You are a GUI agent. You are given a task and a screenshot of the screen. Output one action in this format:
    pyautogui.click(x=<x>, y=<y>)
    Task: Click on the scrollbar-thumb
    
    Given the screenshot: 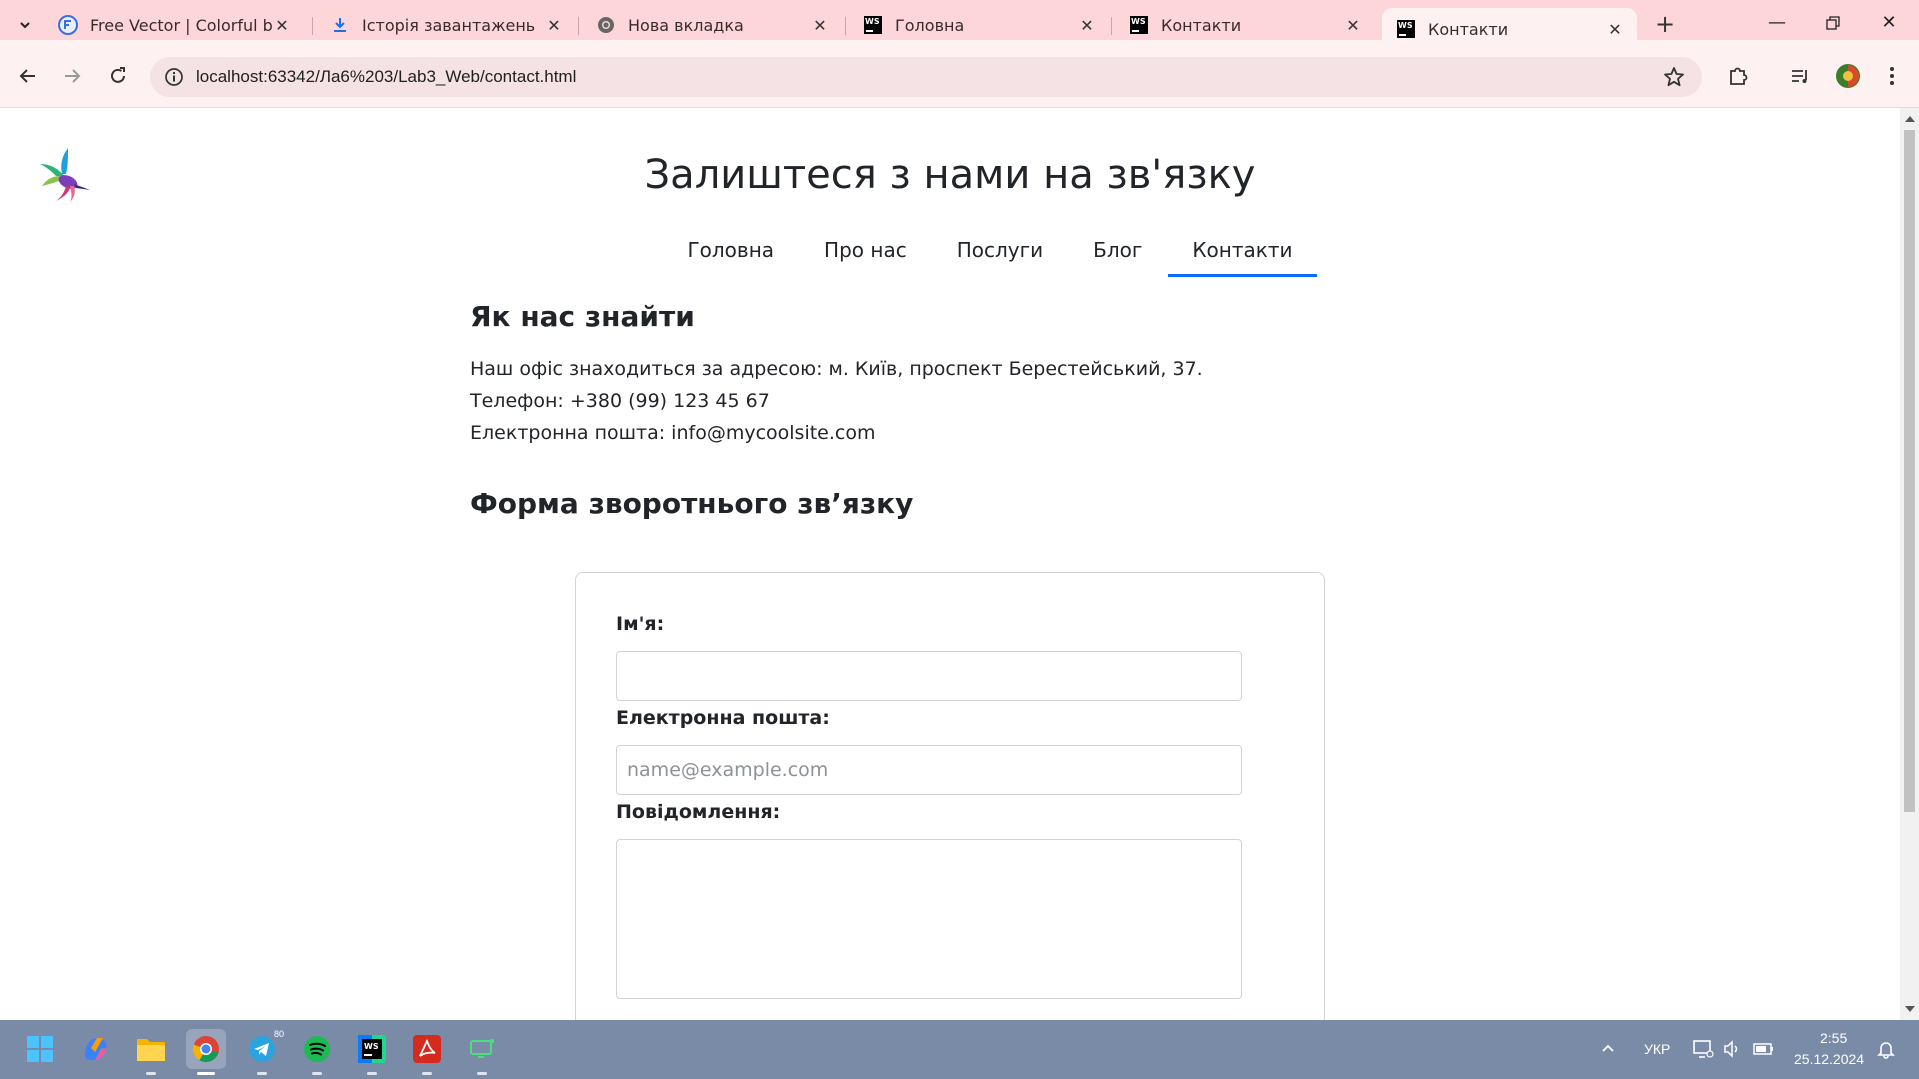 What is the action you would take?
    pyautogui.click(x=1909, y=471)
    